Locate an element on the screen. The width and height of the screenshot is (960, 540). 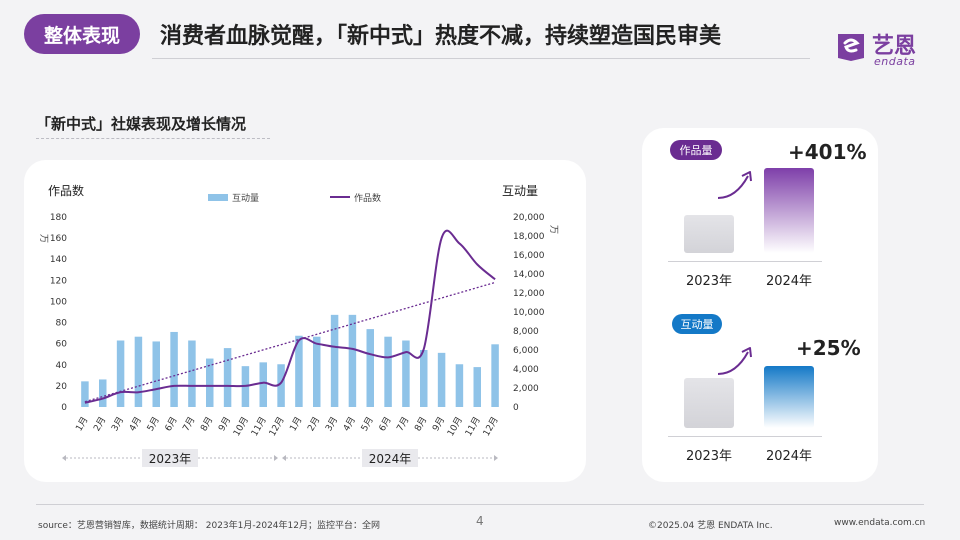
category-label: 3月 is located at coordinates (331, 424).